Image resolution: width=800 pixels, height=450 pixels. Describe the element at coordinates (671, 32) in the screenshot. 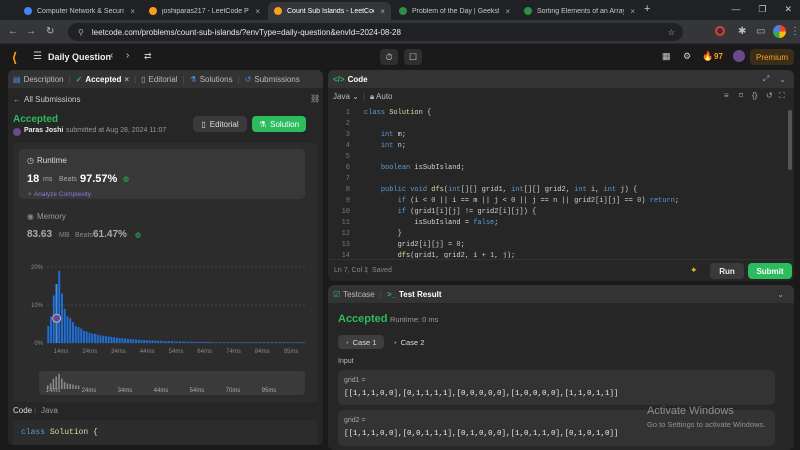

I see `bookmark-star-icon: ☆` at that location.